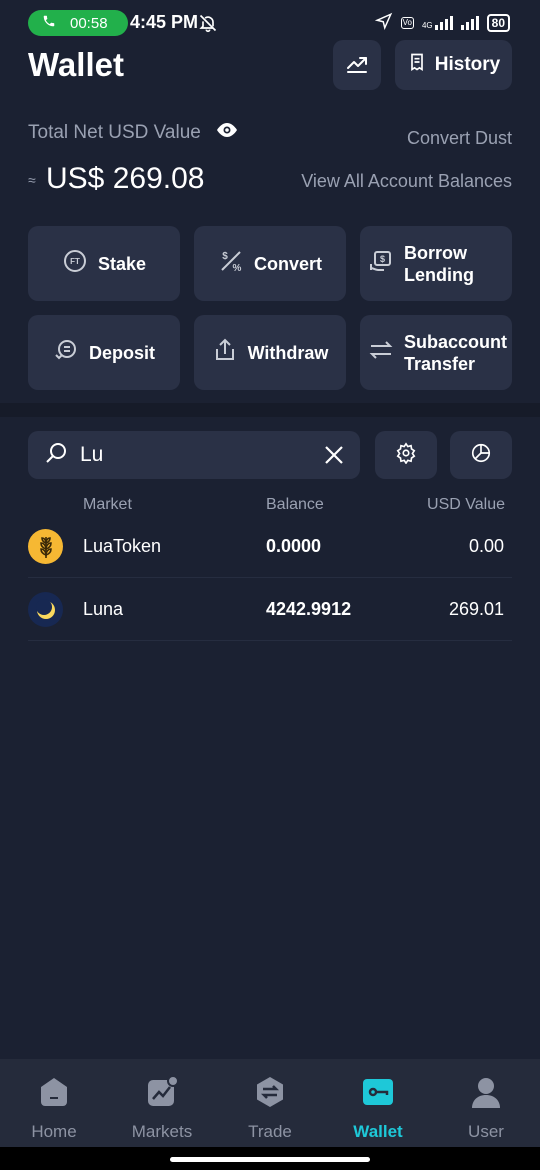  Describe the element at coordinates (227, 133) in the screenshot. I see `eye-icon` at that location.